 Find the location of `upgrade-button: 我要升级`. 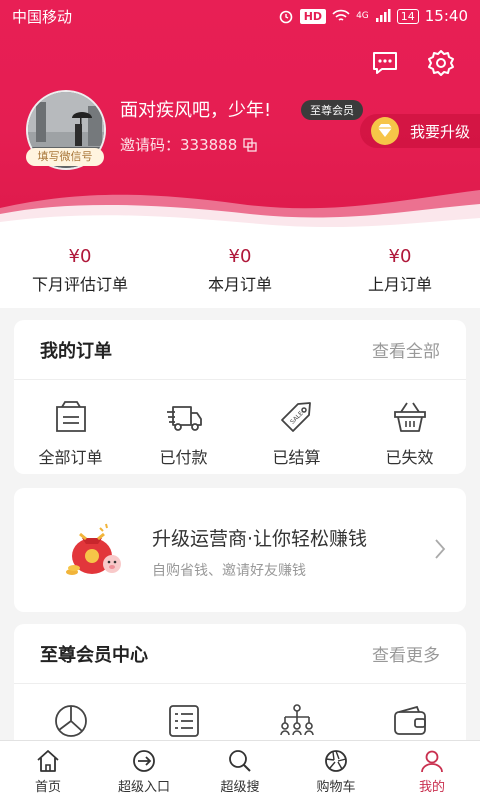

upgrade-button: 我要升级 is located at coordinates (420, 131).